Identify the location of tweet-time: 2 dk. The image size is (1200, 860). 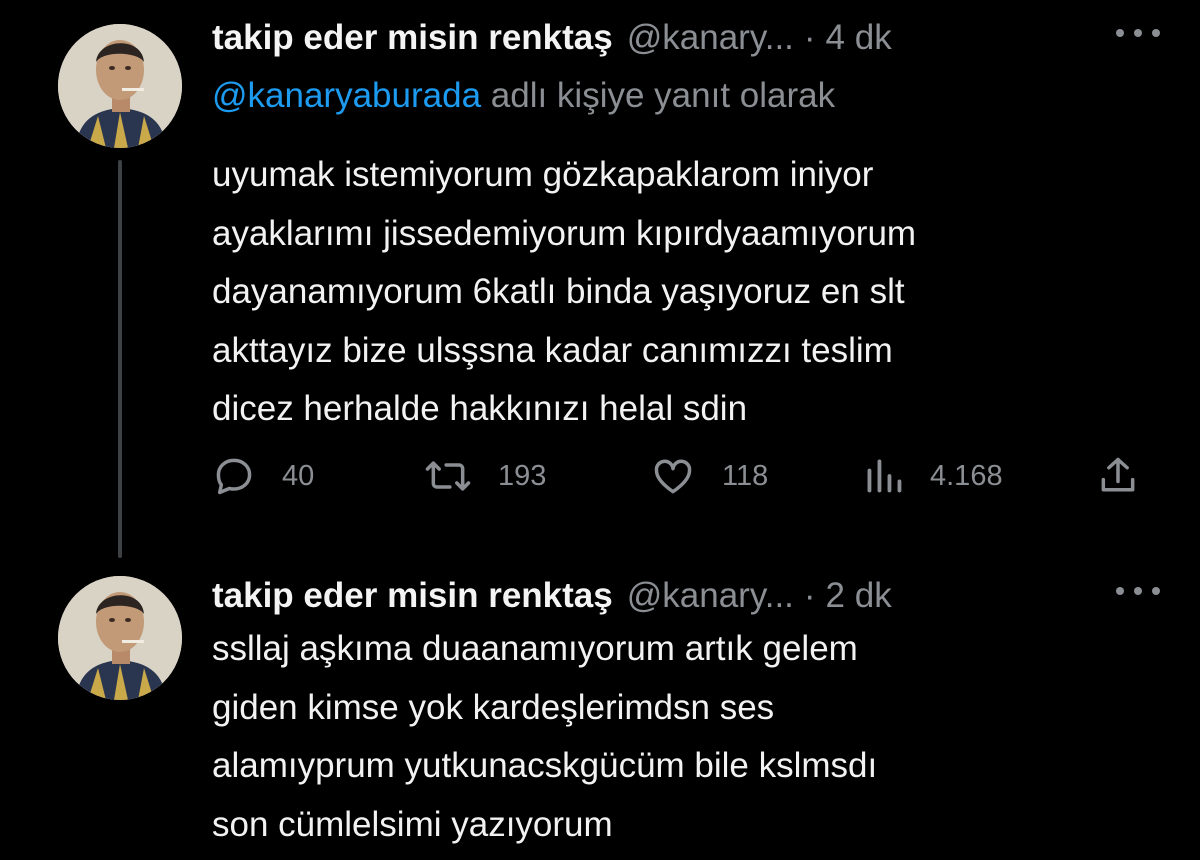
(859, 596).